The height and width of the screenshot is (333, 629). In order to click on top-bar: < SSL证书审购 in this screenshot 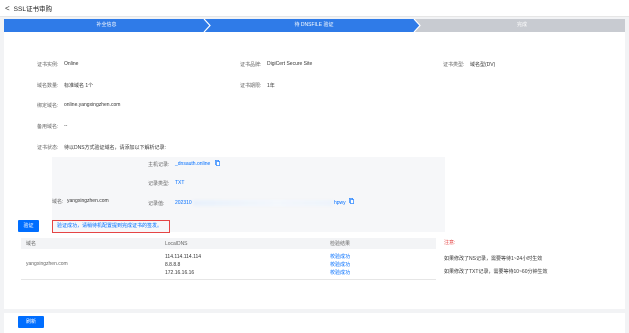, I will do `click(314, 8)`.